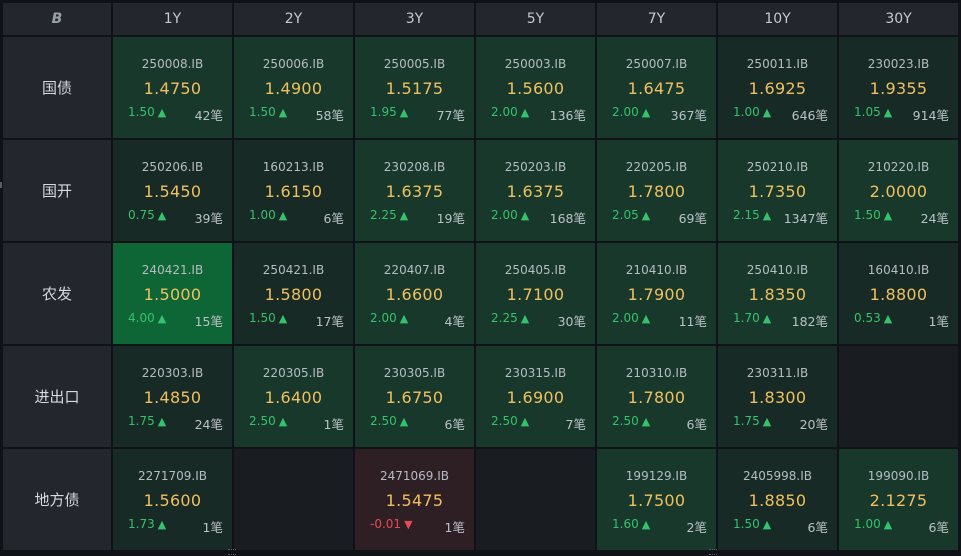  I want to click on quote-cell: 220407.IB 1.6600 2.00 ▲ 4笔, so click(414, 293).